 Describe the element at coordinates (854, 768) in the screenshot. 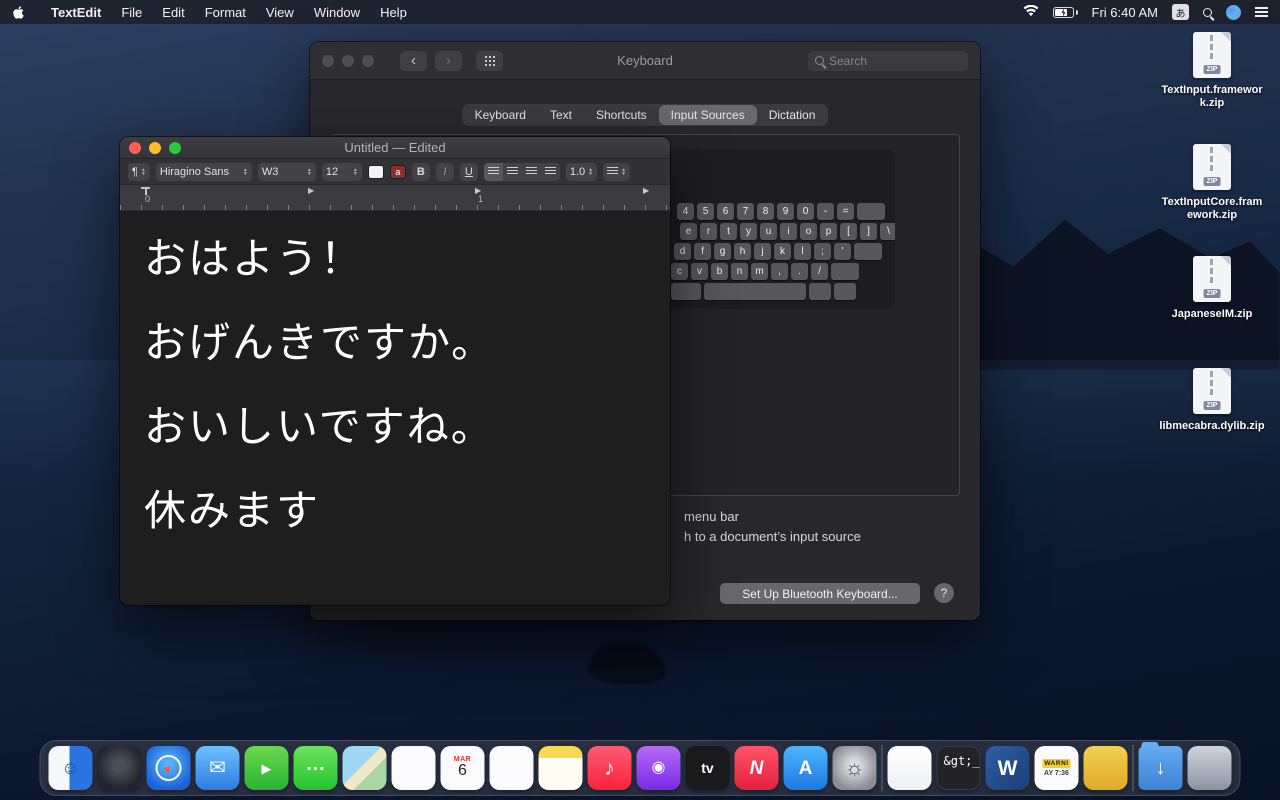

I see `dock-item-sysprefs: ☼` at that location.